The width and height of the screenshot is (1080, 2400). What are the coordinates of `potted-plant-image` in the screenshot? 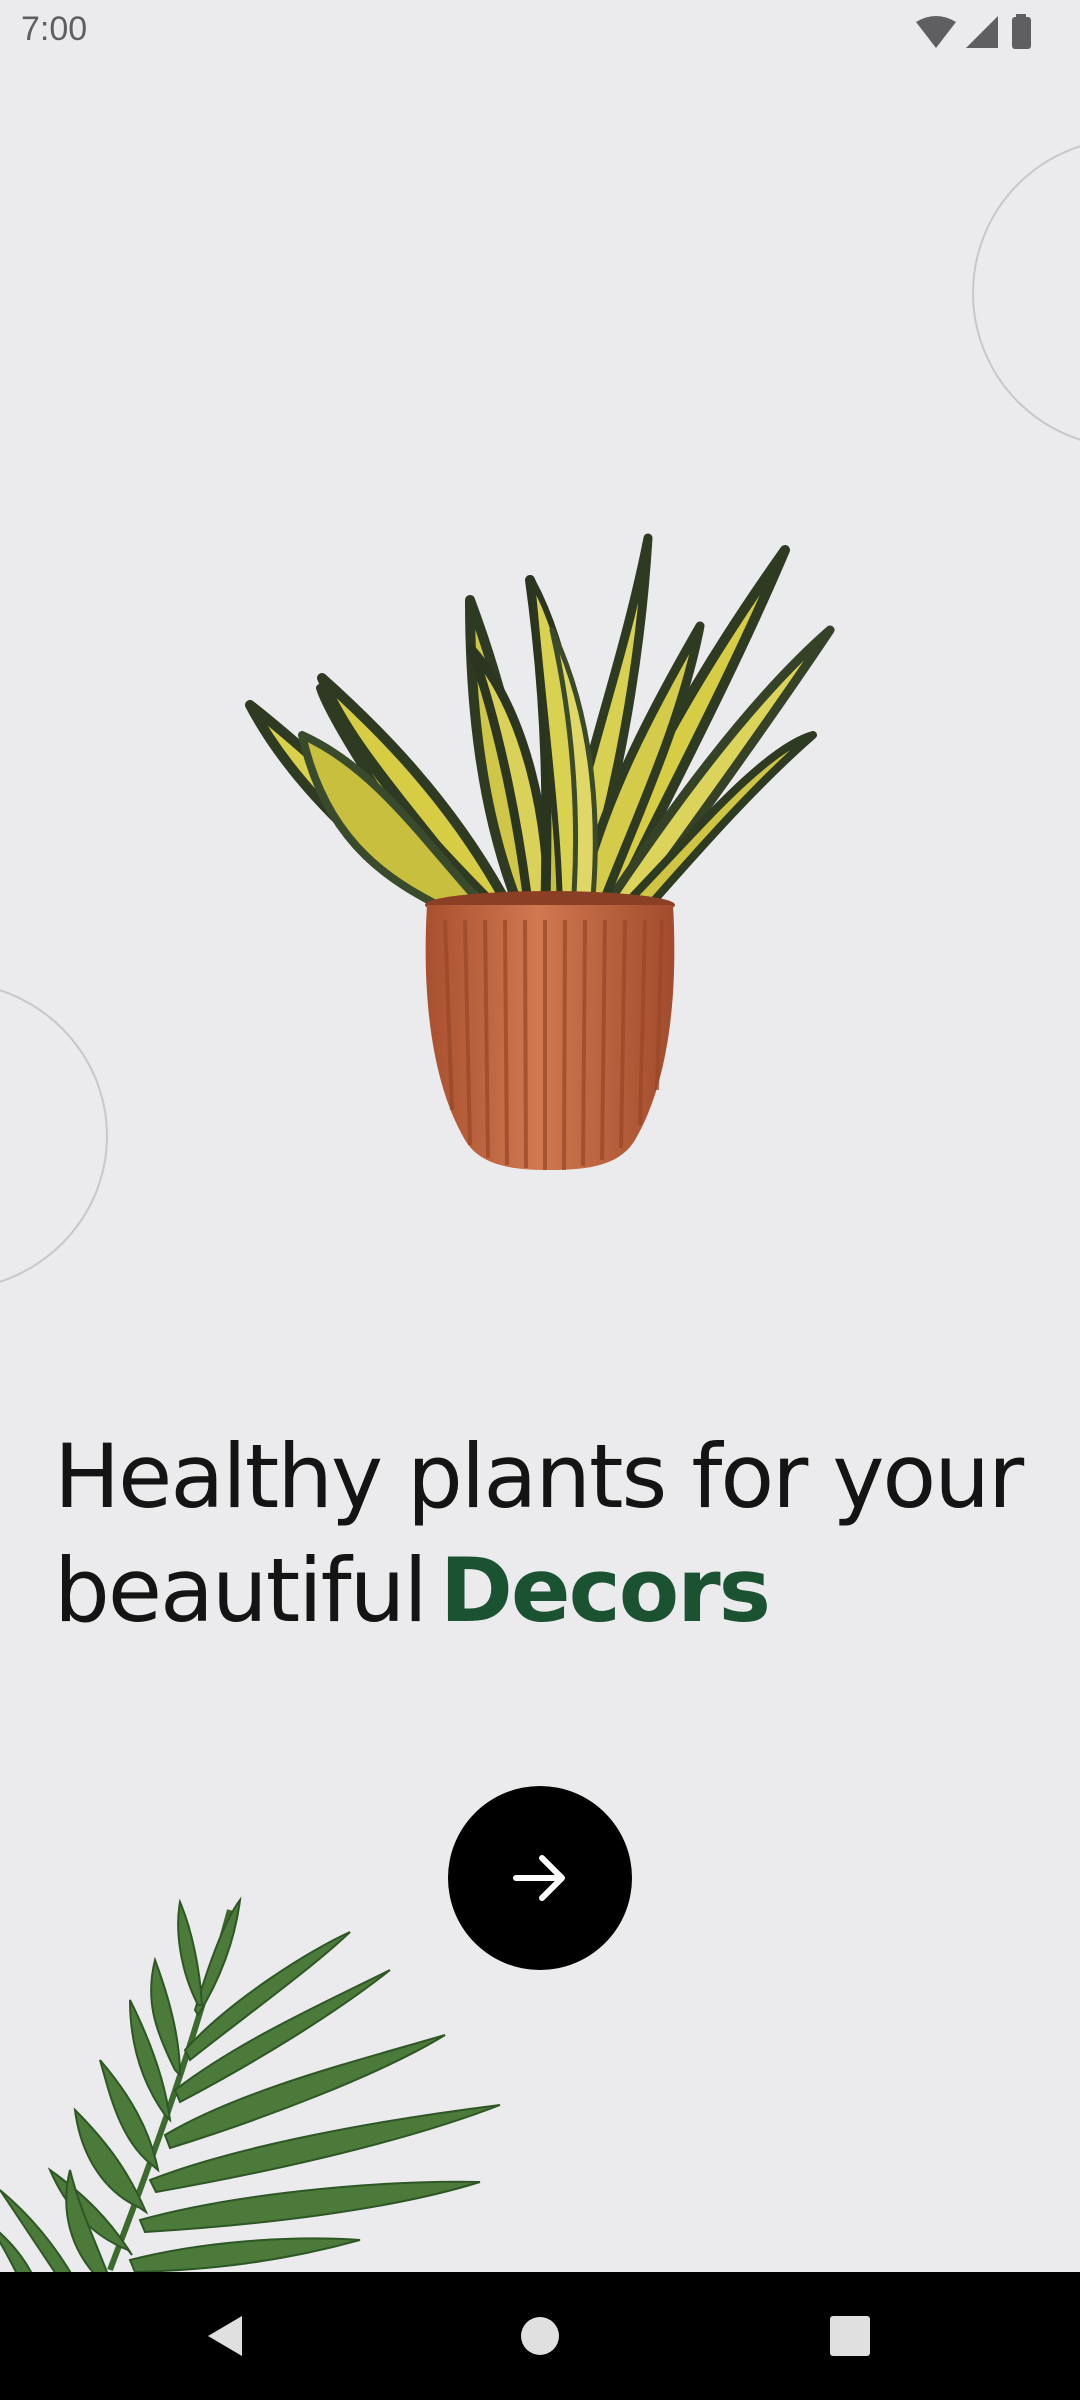 It's located at (540, 852).